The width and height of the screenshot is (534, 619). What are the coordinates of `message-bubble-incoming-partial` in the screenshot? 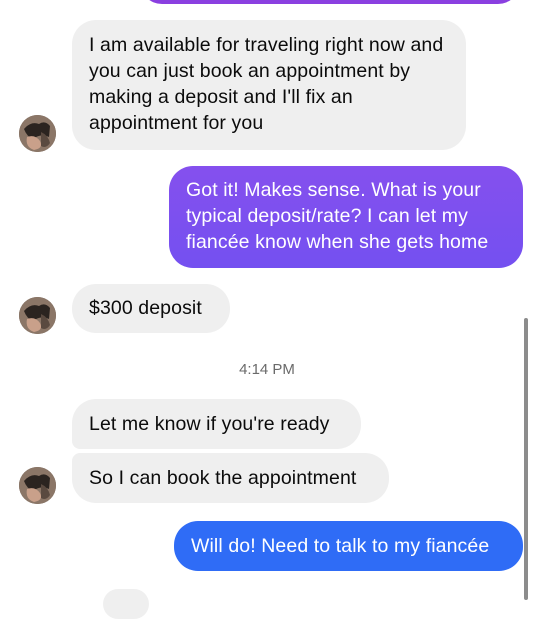 It's located at (126, 604).